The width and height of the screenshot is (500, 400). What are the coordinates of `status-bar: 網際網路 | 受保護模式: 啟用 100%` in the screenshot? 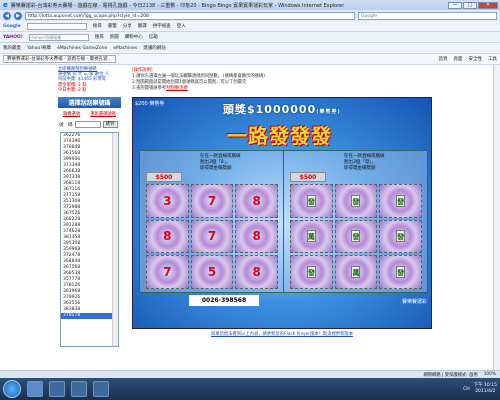 It's located at (250, 374).